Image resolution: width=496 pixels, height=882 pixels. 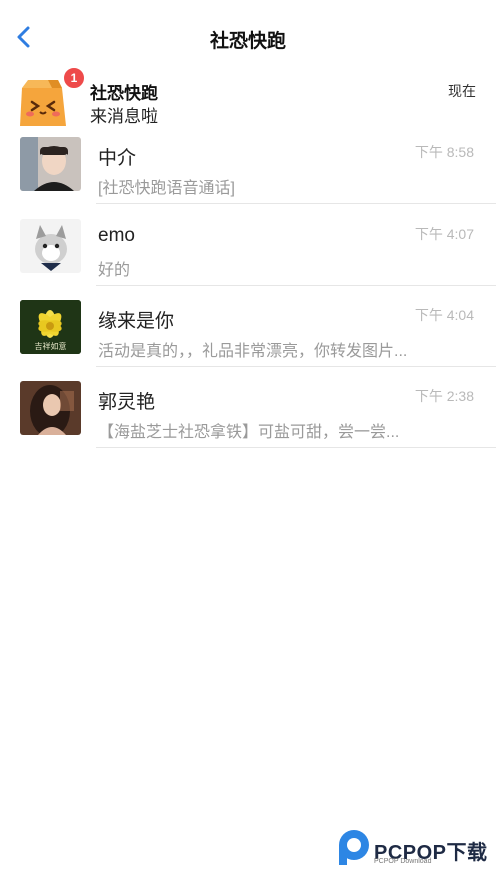 I want to click on conversation-preview: [社恐快跑语音通话], so click(x=166, y=188).